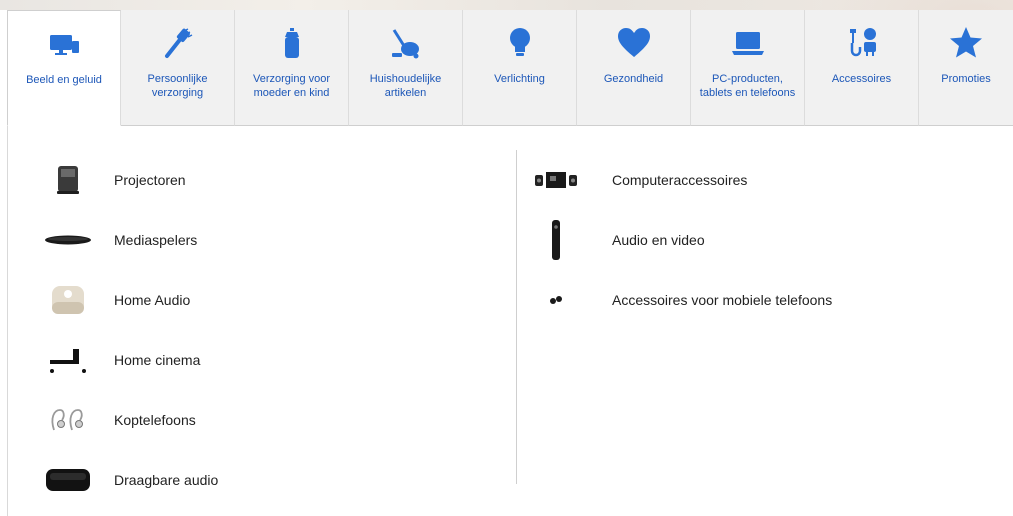 This screenshot has width=1013, height=516. Describe the element at coordinates (520, 68) in the screenshot. I see `tab-verlichting: Verlichting` at that location.